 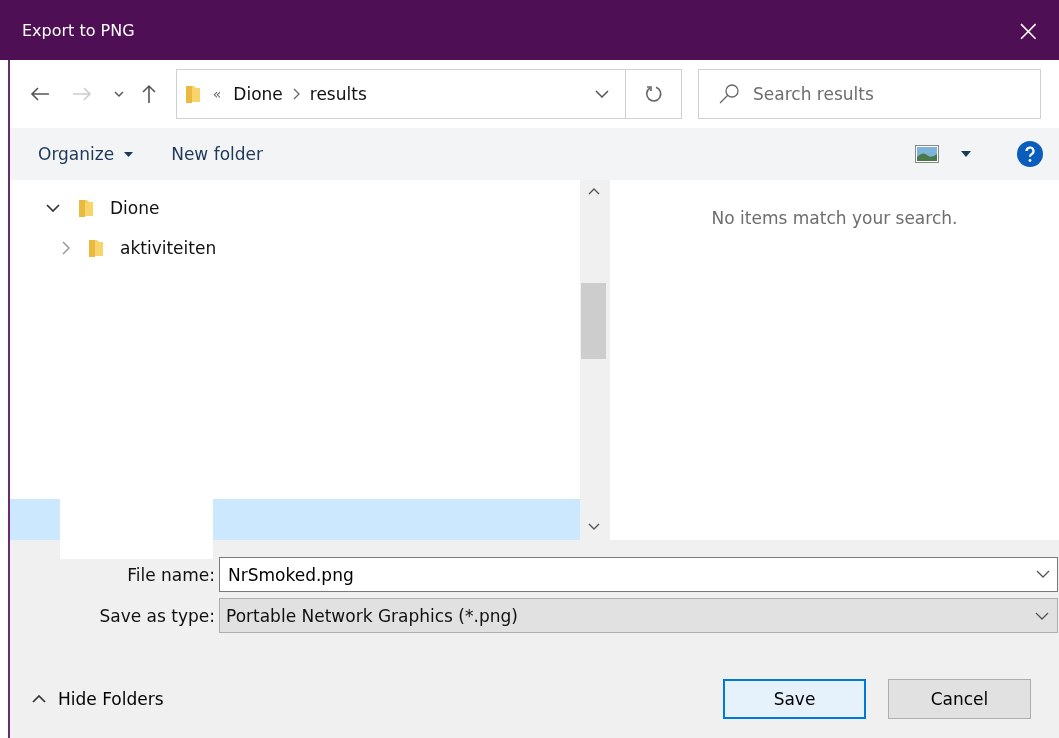 What do you see at coordinates (729, 94) in the screenshot?
I see `search-icon` at bounding box center [729, 94].